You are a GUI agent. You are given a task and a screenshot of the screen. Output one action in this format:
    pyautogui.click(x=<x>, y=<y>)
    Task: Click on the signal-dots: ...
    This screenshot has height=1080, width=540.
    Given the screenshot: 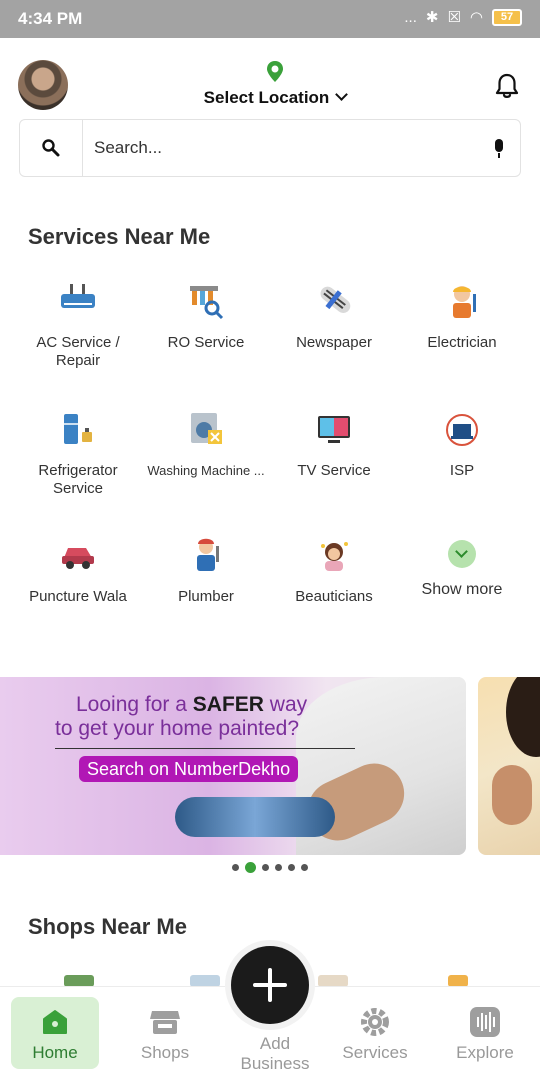 What is the action you would take?
    pyautogui.click(x=410, y=17)
    